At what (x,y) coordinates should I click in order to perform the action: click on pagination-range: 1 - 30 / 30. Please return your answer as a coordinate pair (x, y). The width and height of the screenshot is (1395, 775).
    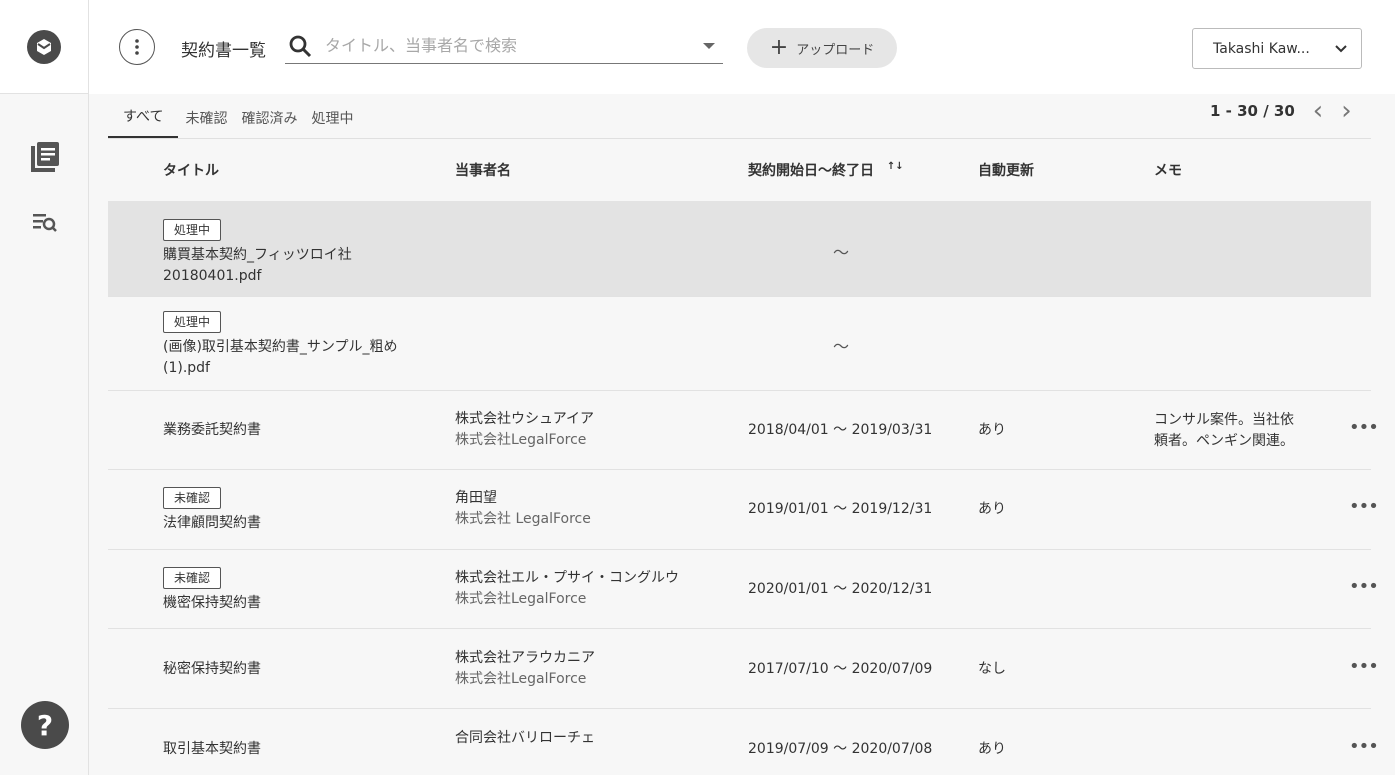
    Looking at the image, I should click on (1252, 111).